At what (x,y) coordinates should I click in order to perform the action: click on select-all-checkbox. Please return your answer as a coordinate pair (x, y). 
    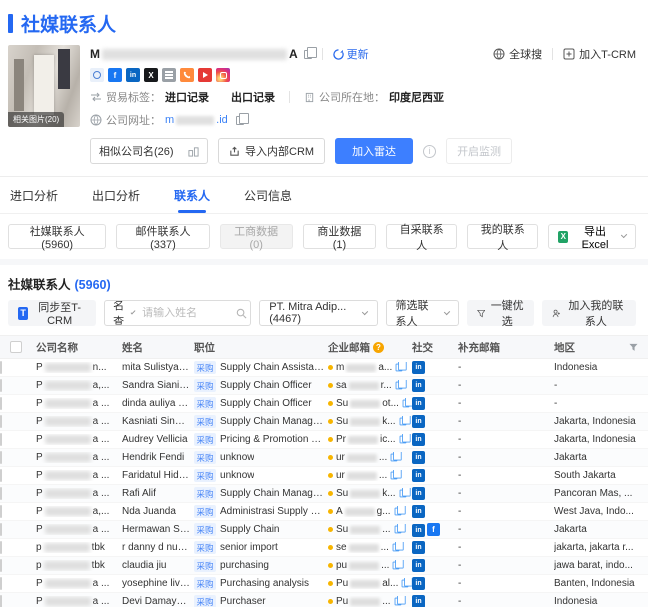
    Looking at the image, I should click on (16, 347).